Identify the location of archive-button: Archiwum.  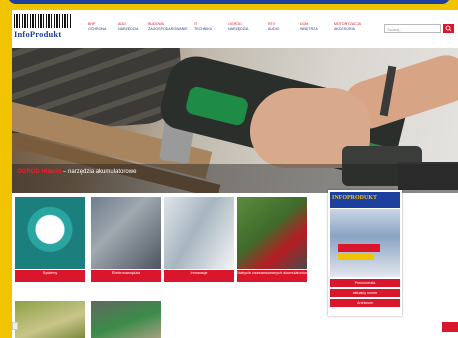
(365, 303).